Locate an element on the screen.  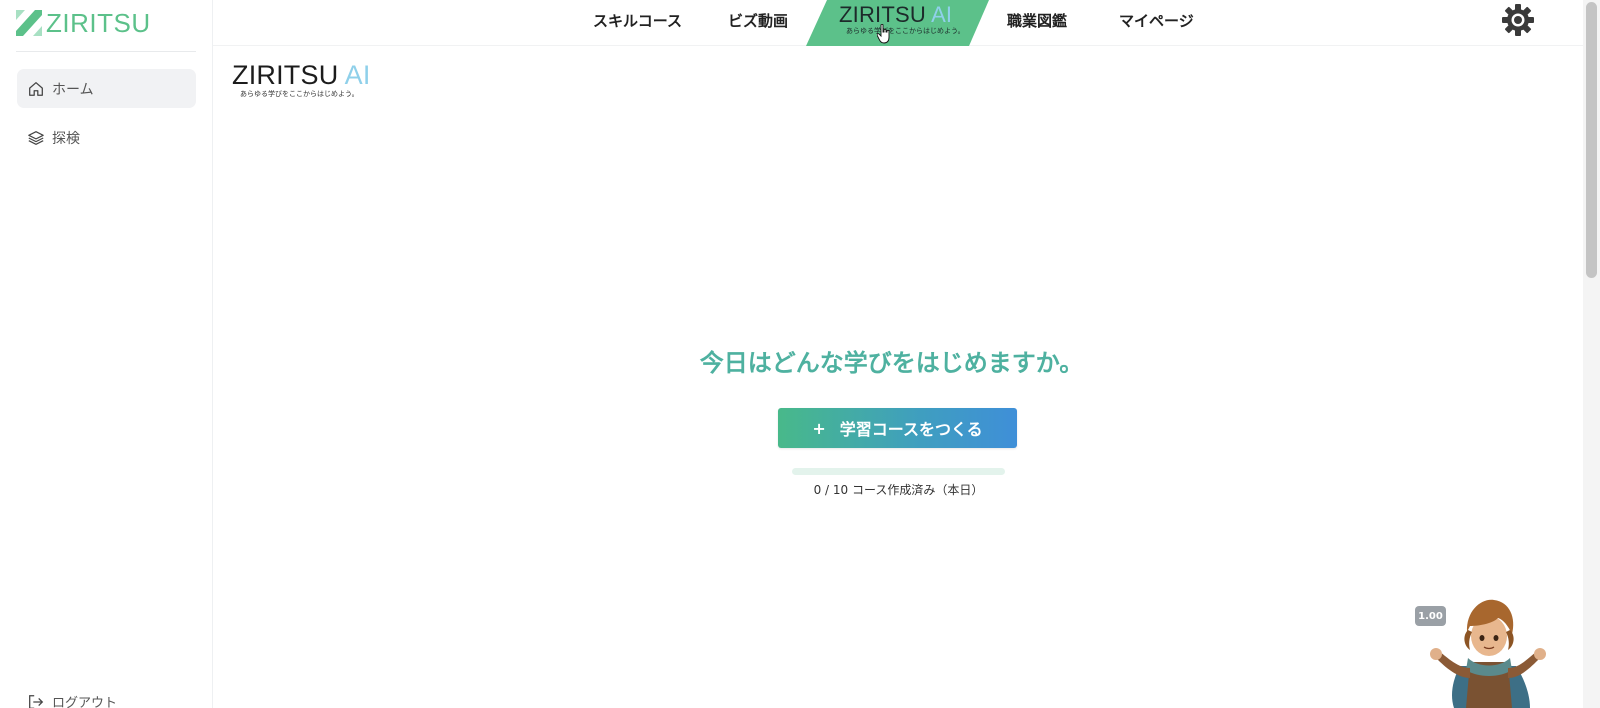
brand-logo: ZIRITSU is located at coordinates (83, 23).